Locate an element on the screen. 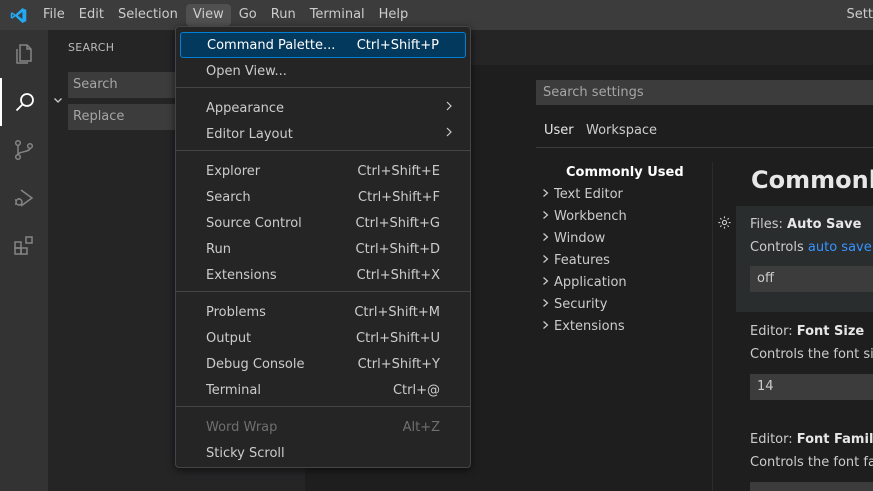 The width and height of the screenshot is (873, 491). toc-item-security: Security is located at coordinates (575, 304).